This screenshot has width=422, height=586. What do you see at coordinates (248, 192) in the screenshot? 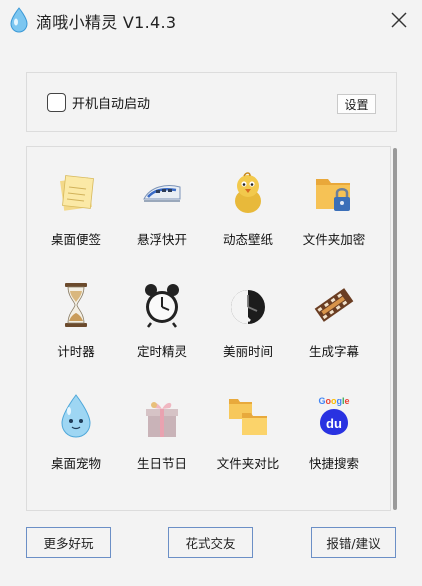
I see `chick-icon` at bounding box center [248, 192].